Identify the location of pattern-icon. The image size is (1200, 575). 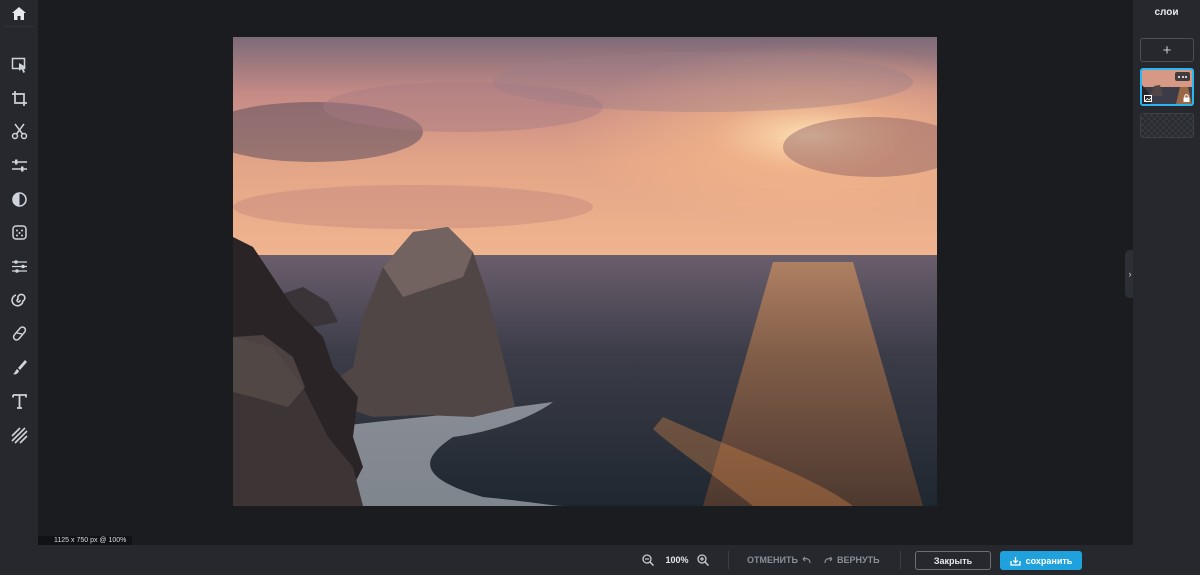
(19, 435).